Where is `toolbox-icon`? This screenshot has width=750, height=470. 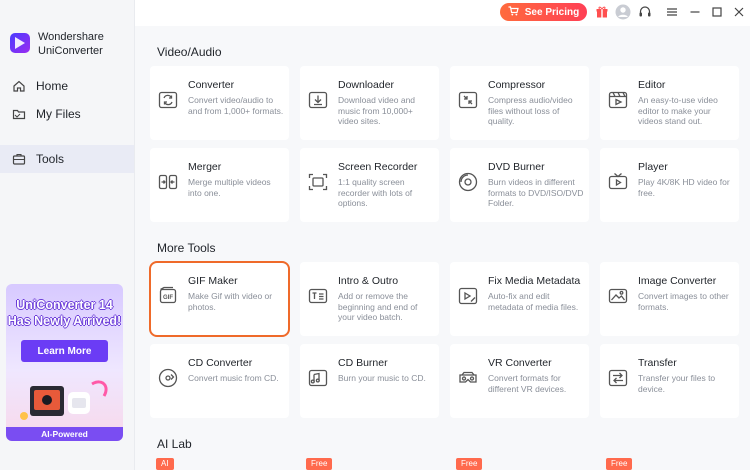
toolbox-icon is located at coordinates (19, 159).